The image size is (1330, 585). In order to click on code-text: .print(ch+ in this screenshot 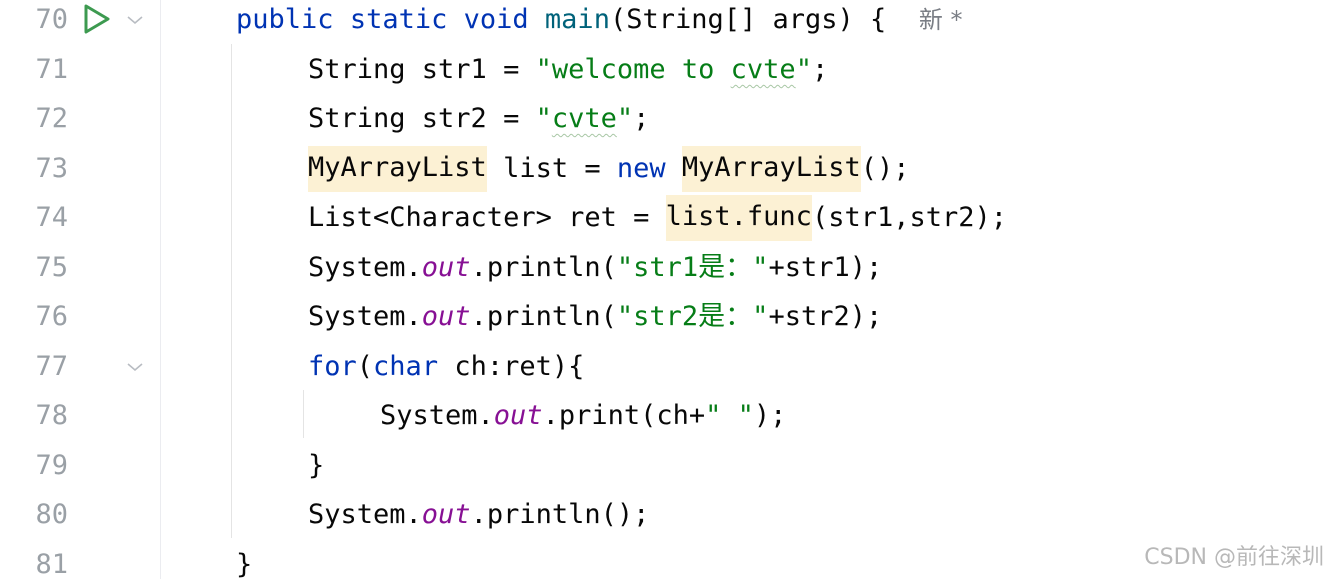, I will do `click(624, 415)`.